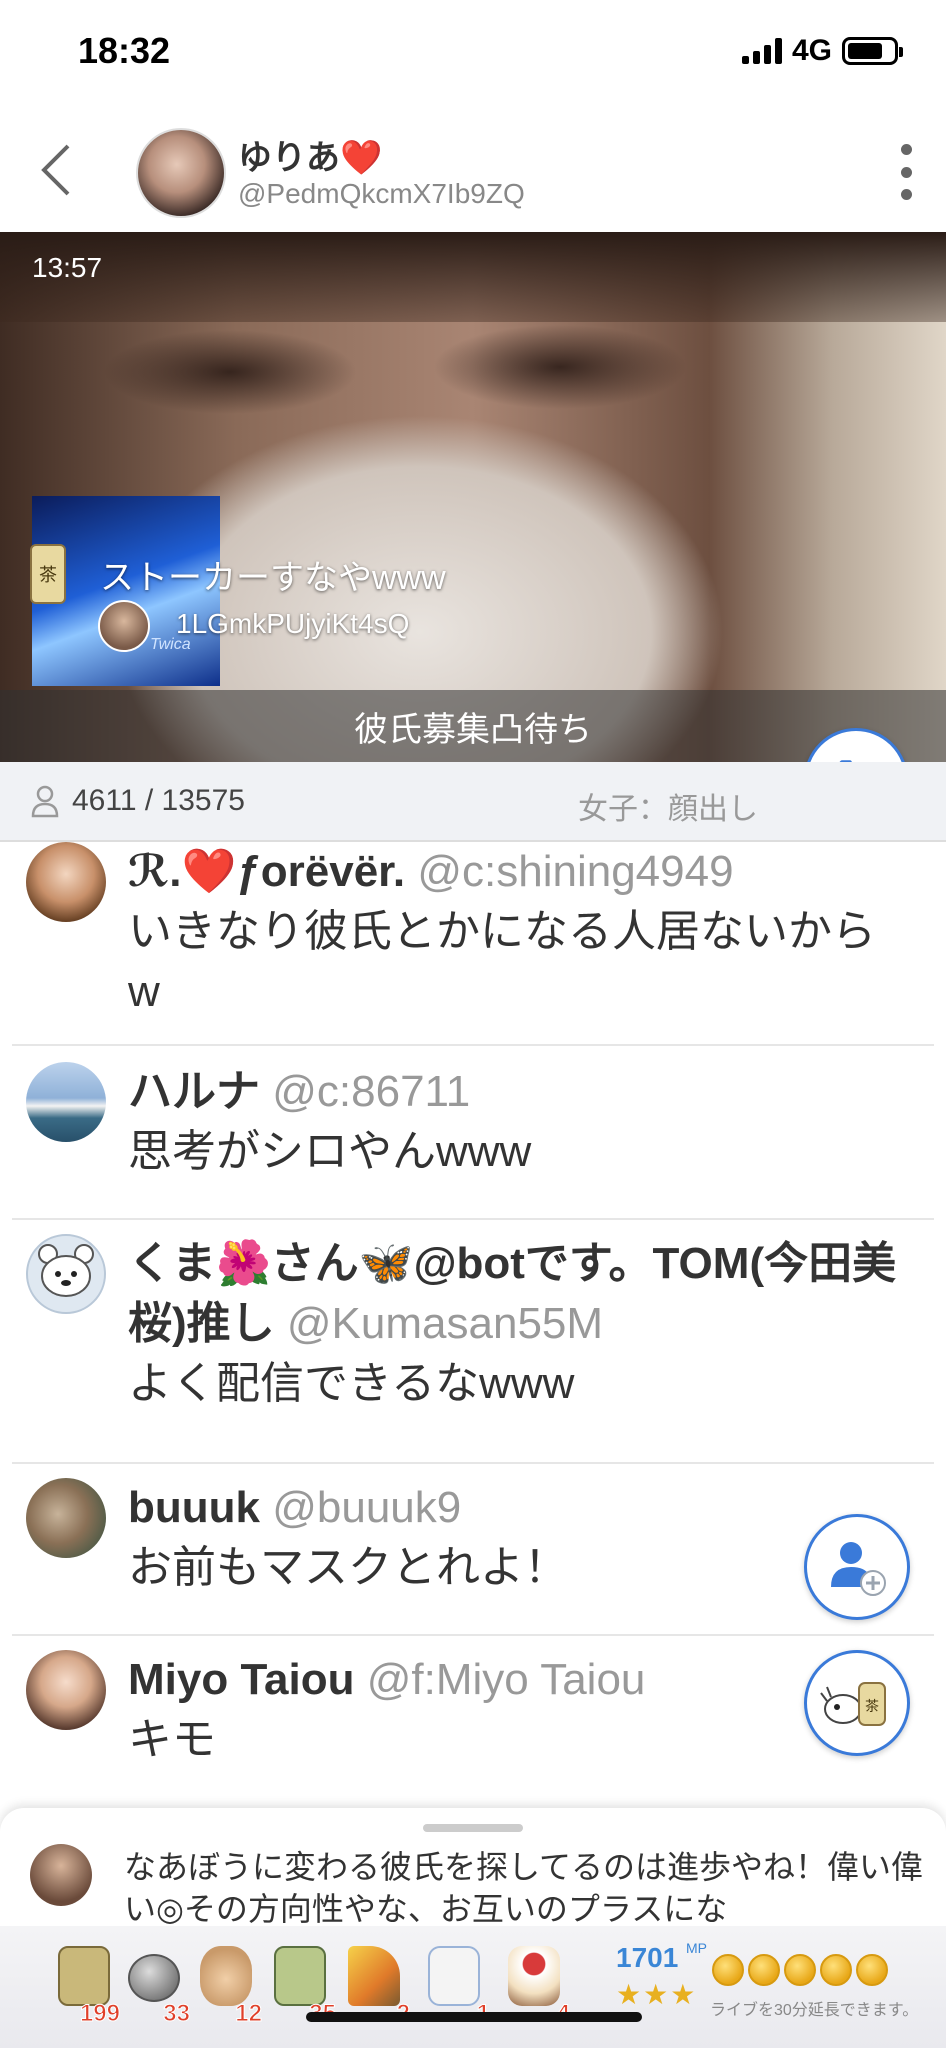 This screenshot has height=2048, width=946. Describe the element at coordinates (575, 871) in the screenshot. I see `commenter-handle: @c:shining4949` at that location.